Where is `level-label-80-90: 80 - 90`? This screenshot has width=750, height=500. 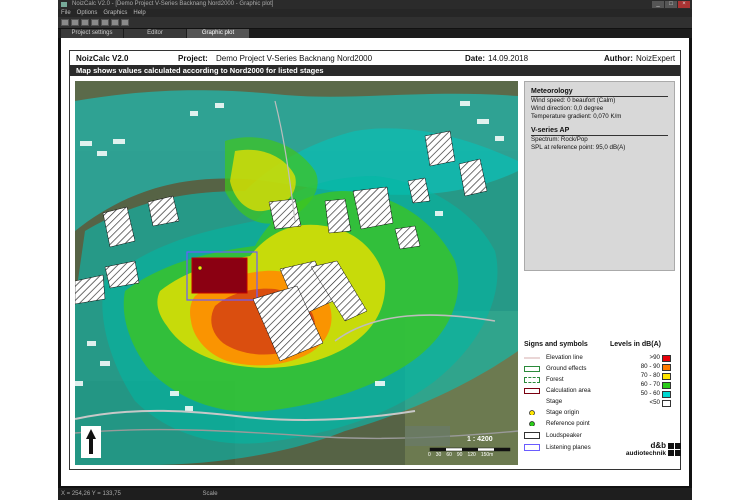 level-label-80-90: 80 - 90 is located at coordinates (650, 366).